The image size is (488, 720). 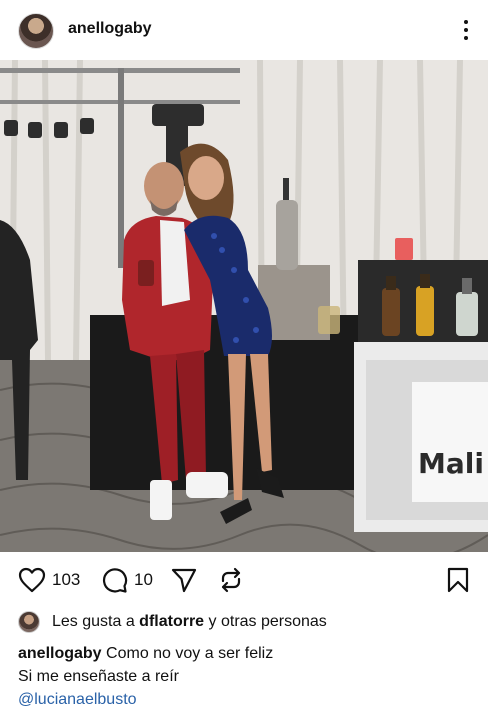 What do you see at coordinates (143, 579) in the screenshot?
I see `comment-count: 10` at bounding box center [143, 579].